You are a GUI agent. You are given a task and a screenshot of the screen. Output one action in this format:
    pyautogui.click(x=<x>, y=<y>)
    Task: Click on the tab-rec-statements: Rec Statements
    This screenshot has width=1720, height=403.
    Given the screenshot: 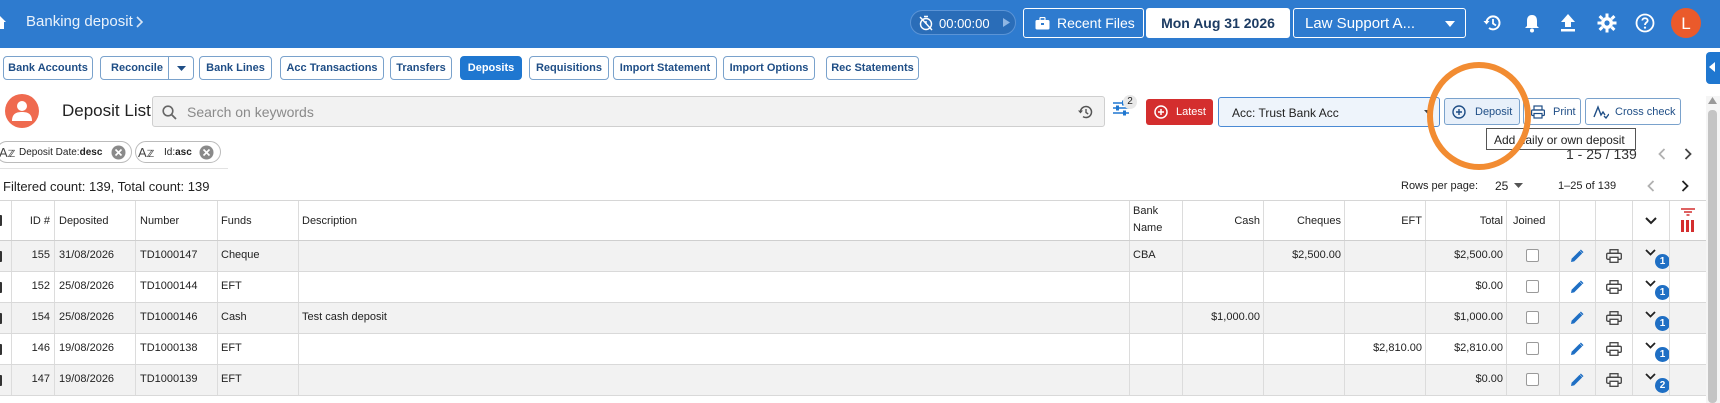 What is the action you would take?
    pyautogui.click(x=872, y=68)
    